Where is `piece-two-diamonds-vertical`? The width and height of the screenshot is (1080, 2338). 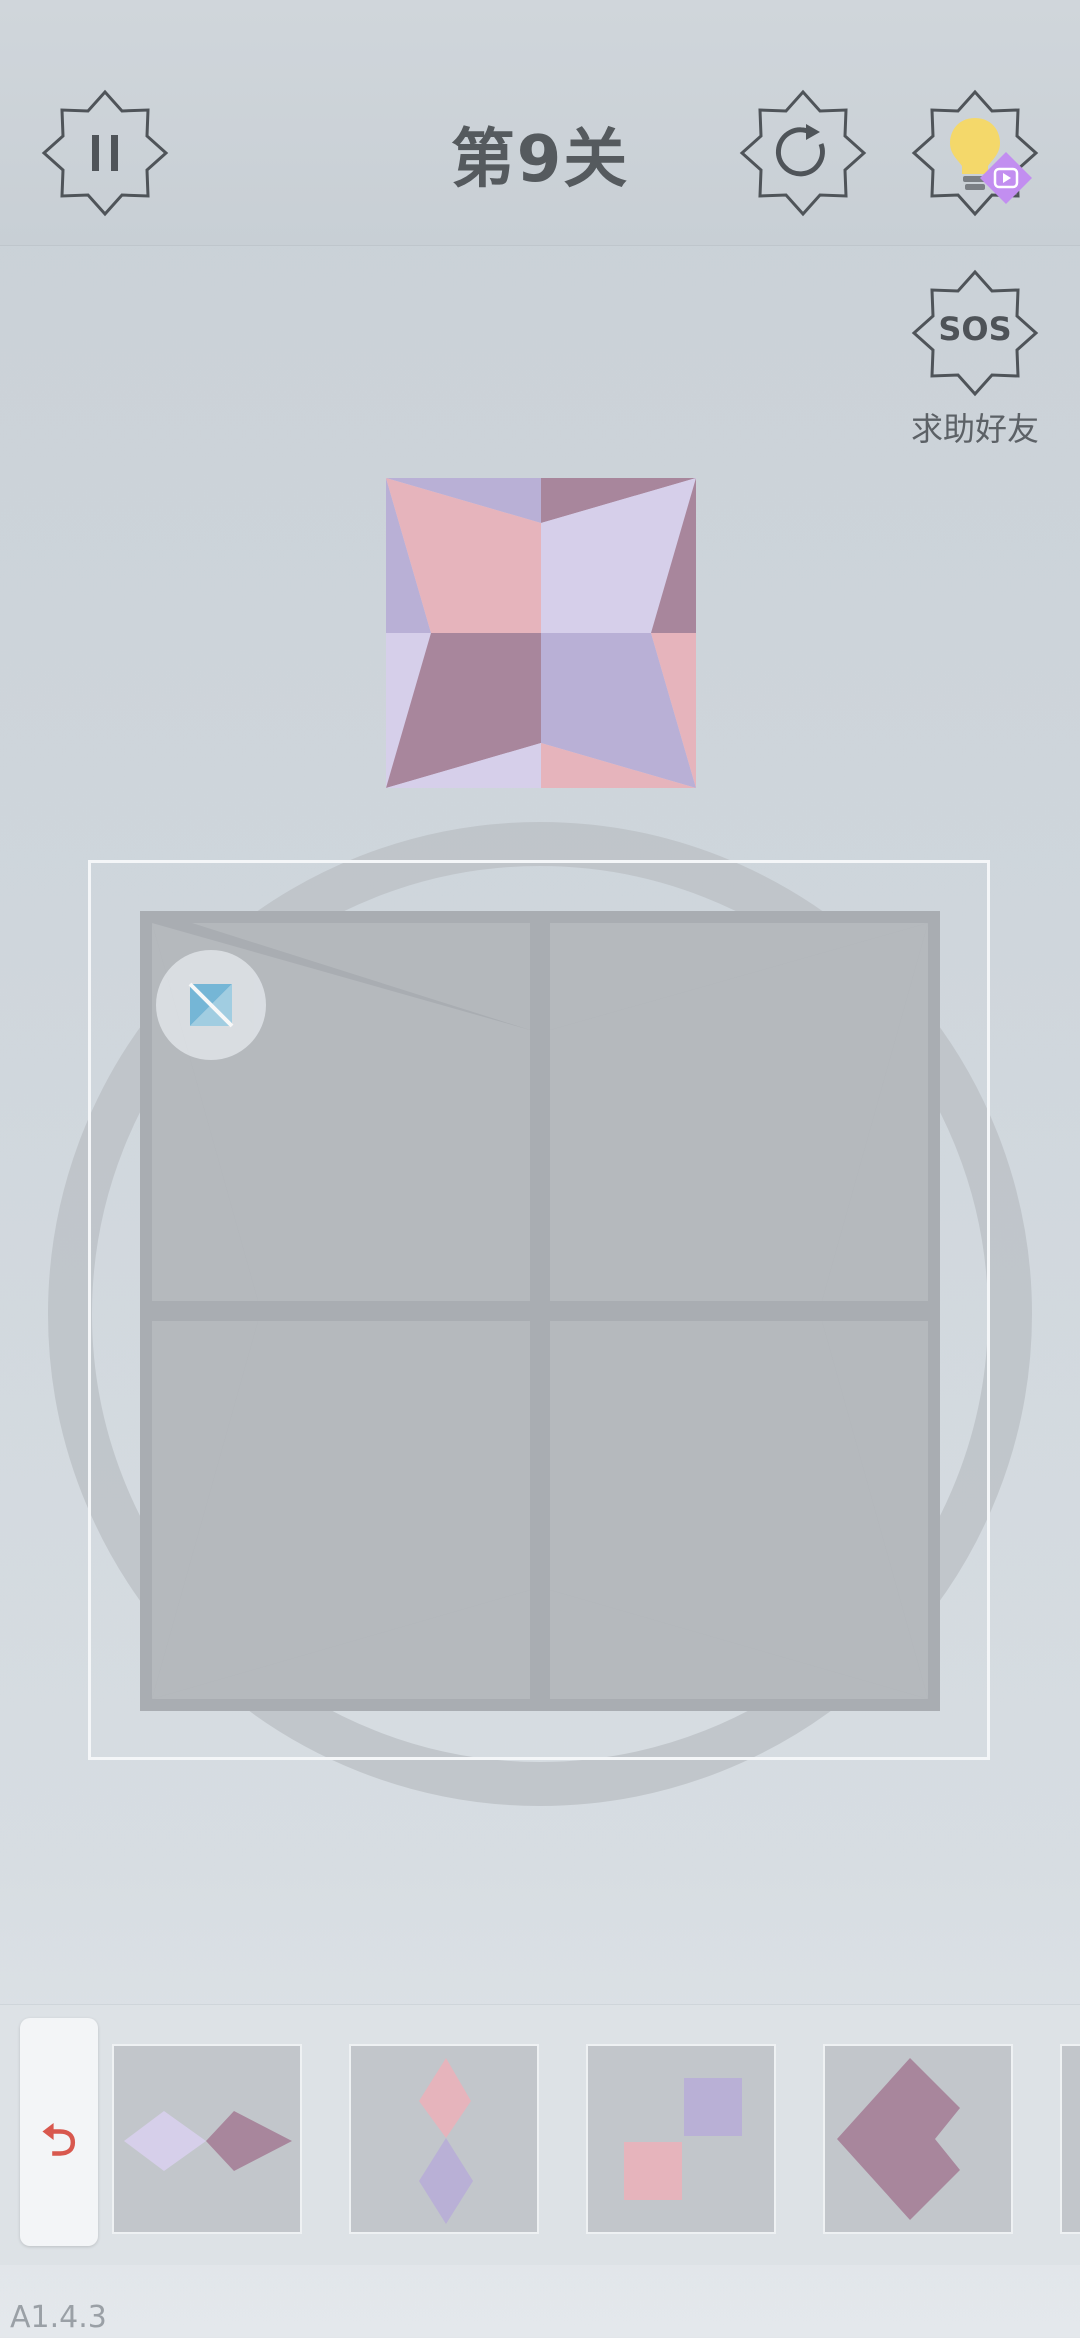
piece-two-diamonds-vertical is located at coordinates (444, 2139).